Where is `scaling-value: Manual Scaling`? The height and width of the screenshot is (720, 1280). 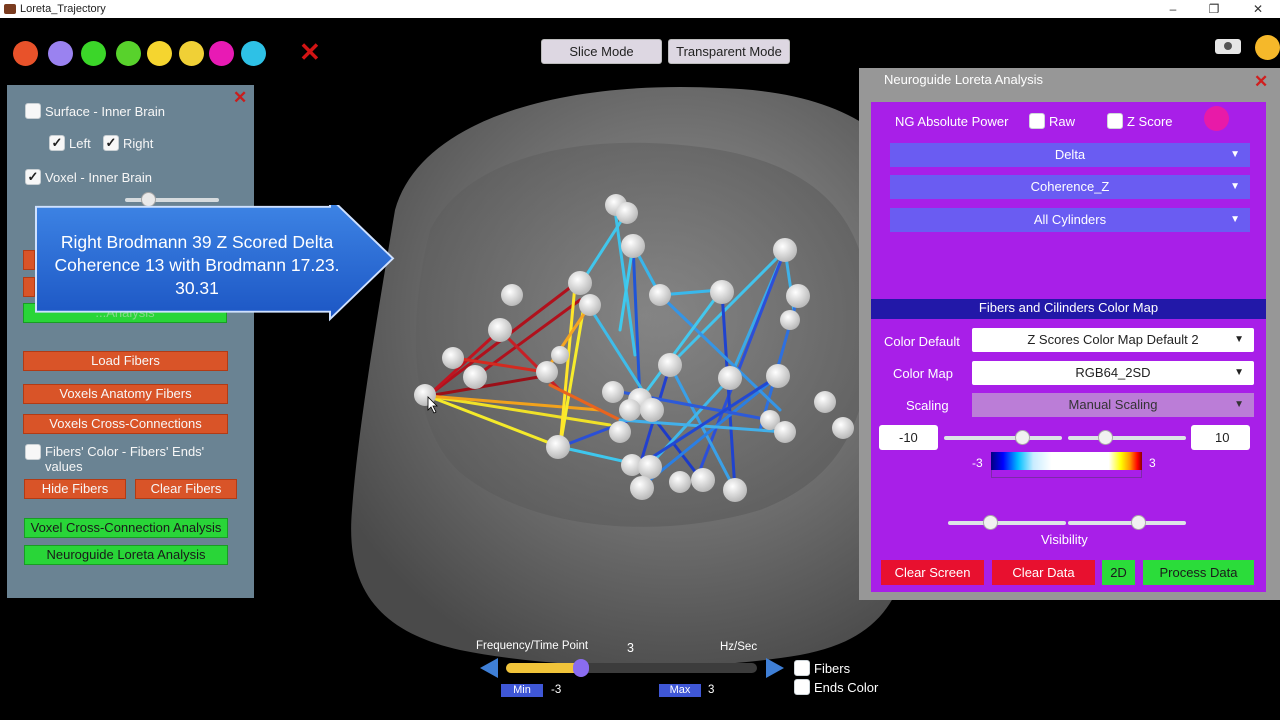 scaling-value: Manual Scaling is located at coordinates (1113, 404).